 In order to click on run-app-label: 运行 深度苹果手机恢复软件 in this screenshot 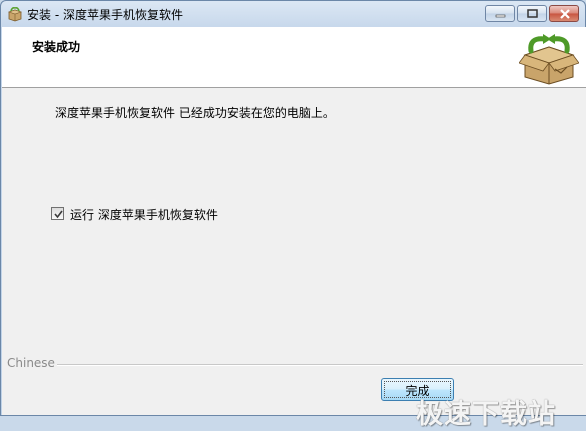, I will do `click(144, 215)`.